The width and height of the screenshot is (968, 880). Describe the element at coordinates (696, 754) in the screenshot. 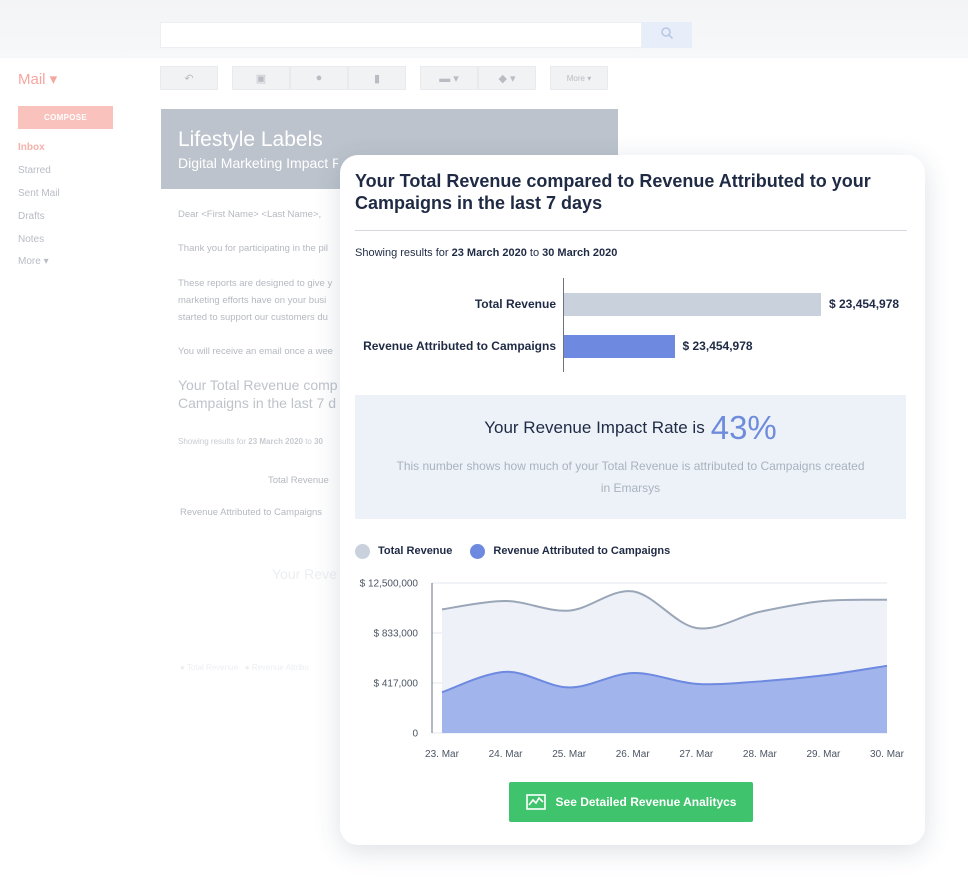

I see `x-tick-label: 27. Mar` at that location.